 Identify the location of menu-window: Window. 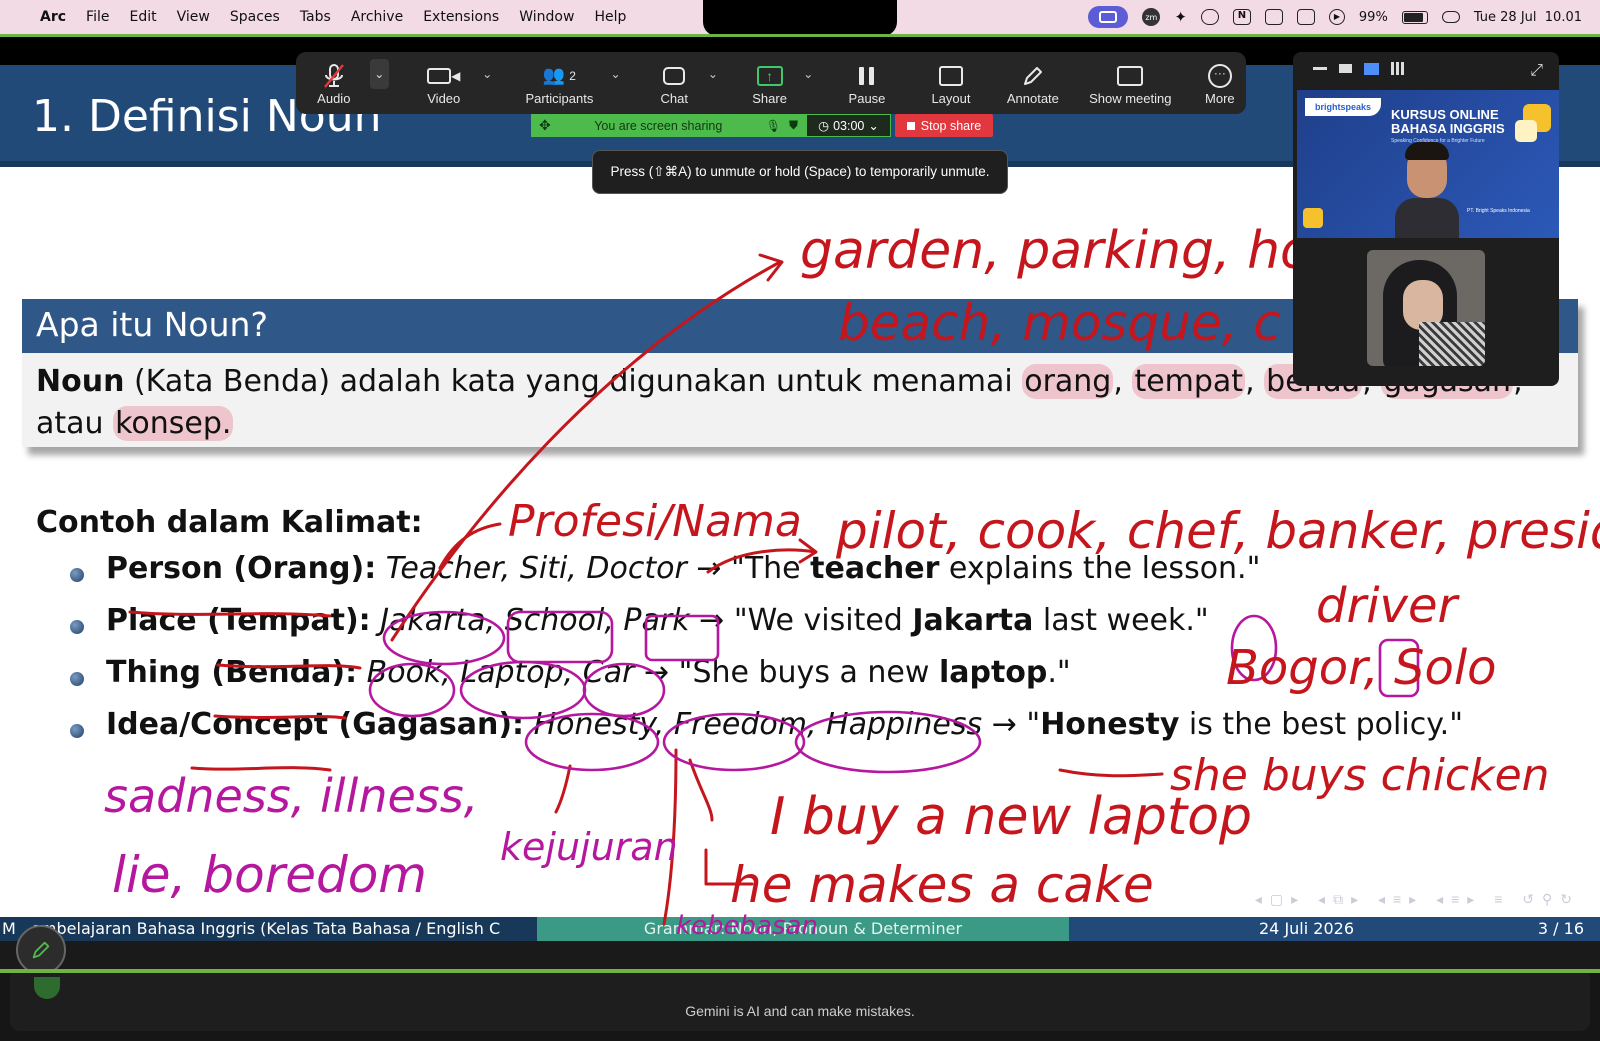
(546, 17).